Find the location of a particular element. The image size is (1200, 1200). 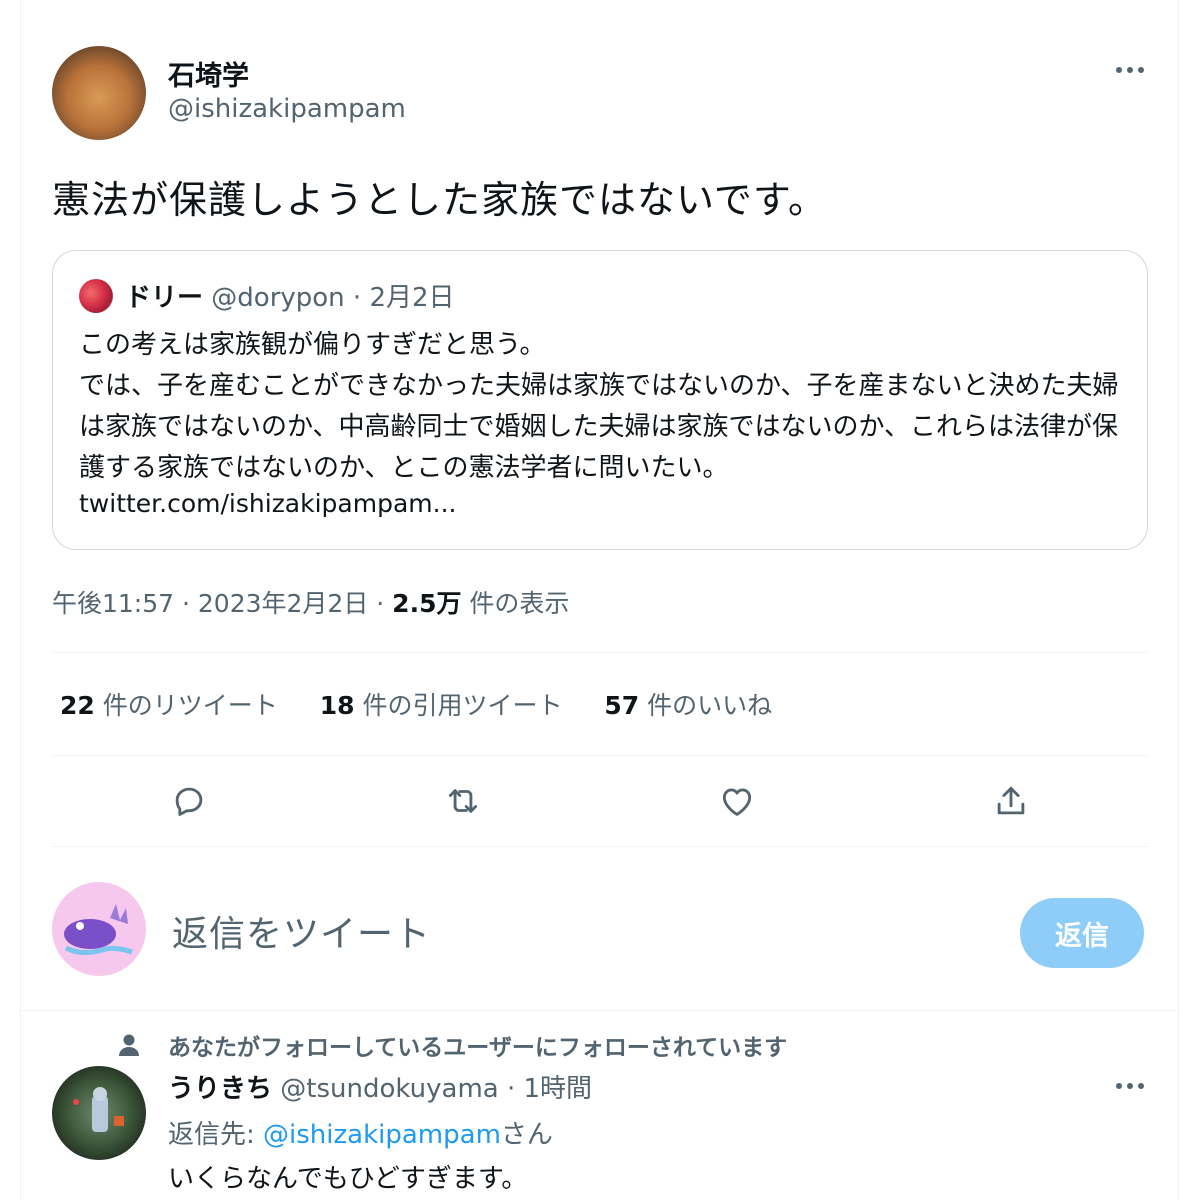

current-user-avatar is located at coordinates (99, 929).